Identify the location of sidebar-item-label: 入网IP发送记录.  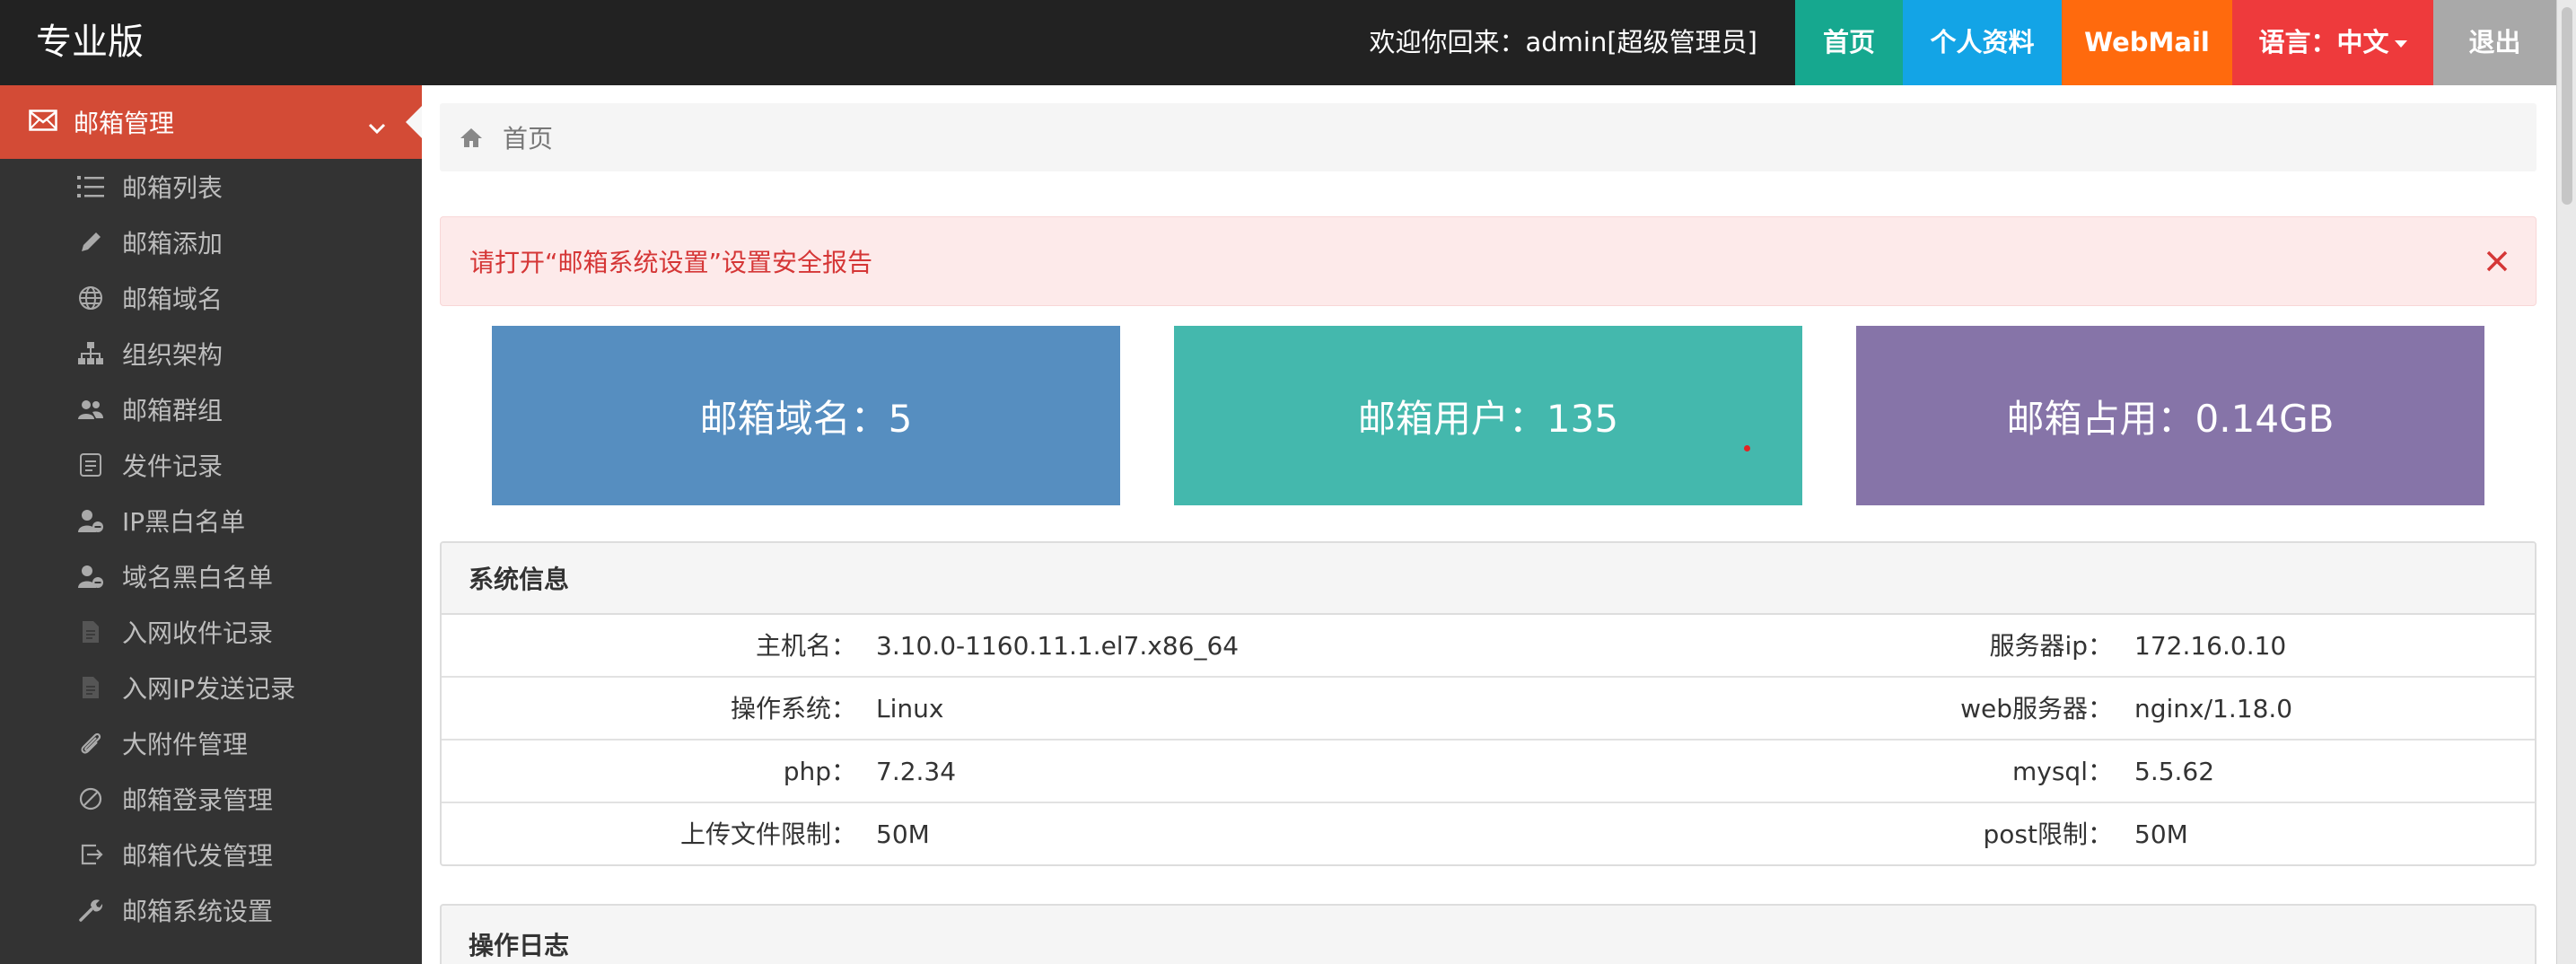
(209, 689).